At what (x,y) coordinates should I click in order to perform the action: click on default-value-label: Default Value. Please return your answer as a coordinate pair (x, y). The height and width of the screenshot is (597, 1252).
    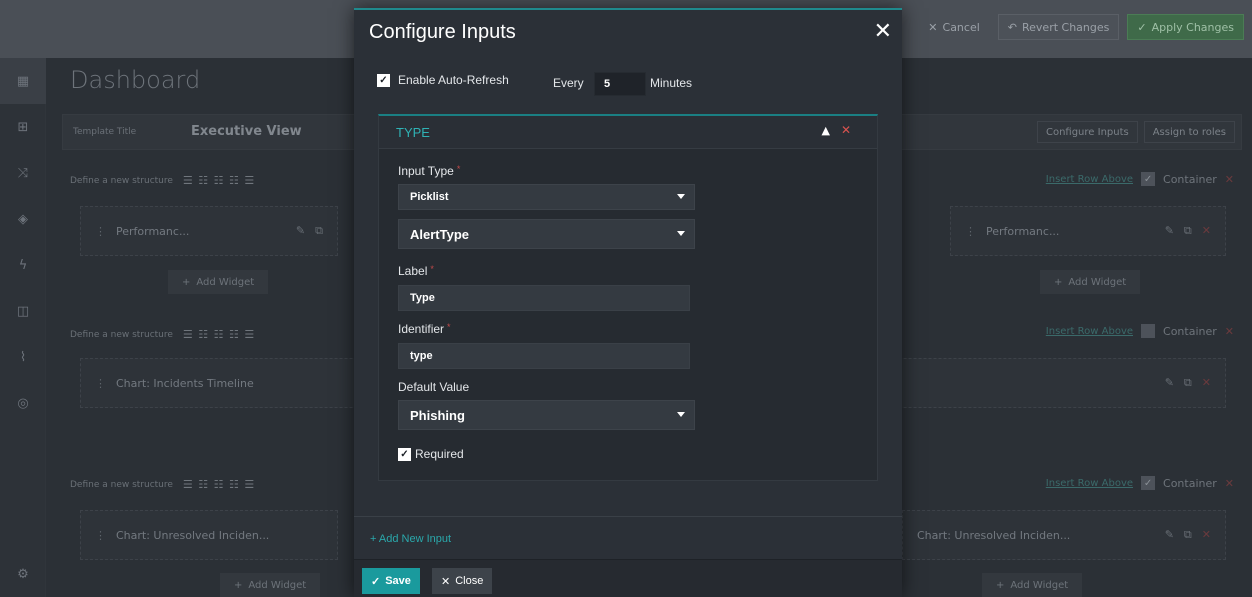
    Looking at the image, I should click on (434, 387).